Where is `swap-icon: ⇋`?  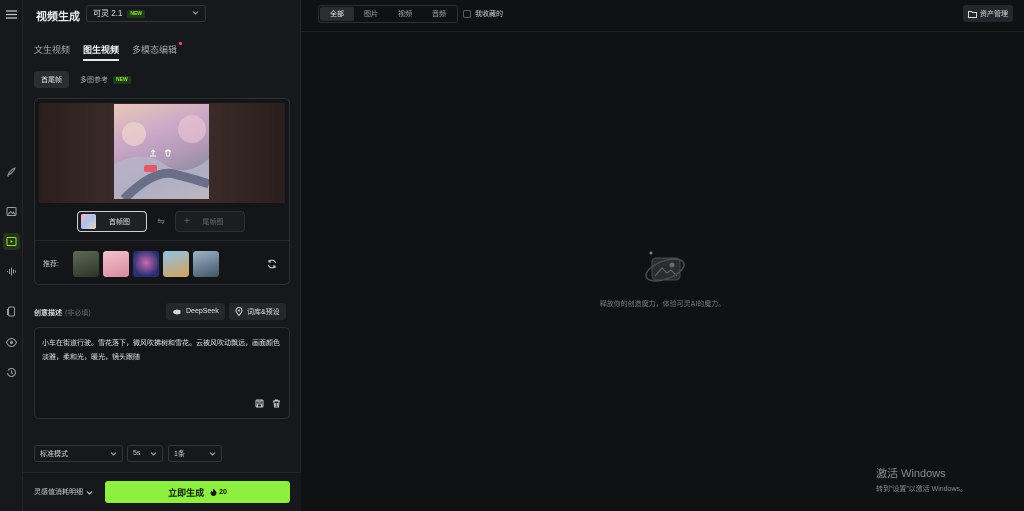
swap-icon: ⇋ is located at coordinates (161, 221).